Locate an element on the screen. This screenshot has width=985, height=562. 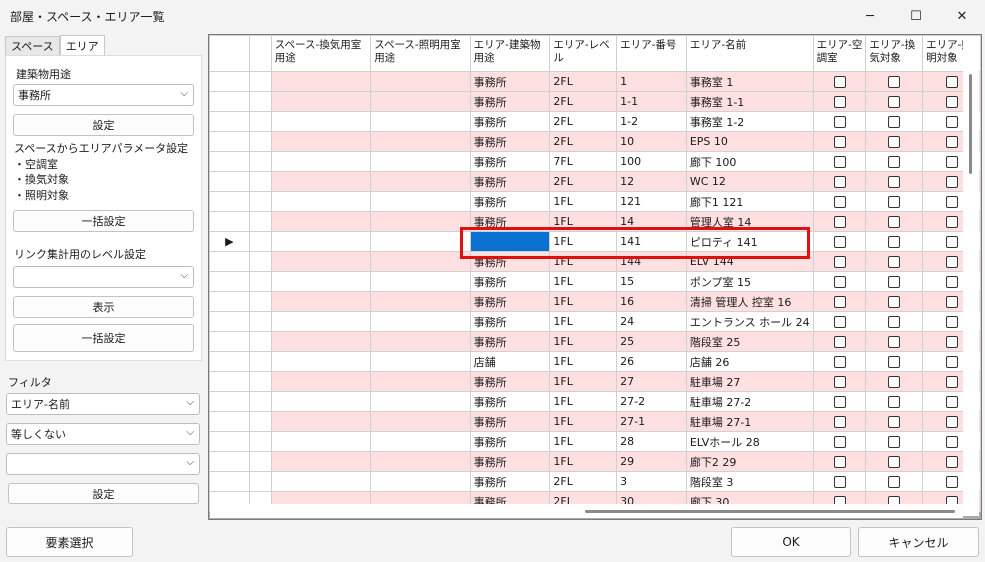
area-number-cell: 24 is located at coordinates (651, 321).